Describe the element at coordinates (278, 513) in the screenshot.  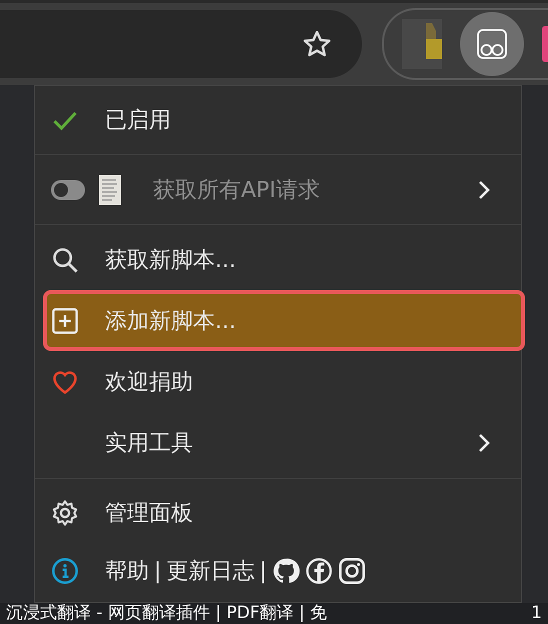
I see `menu-item: 管理面板` at that location.